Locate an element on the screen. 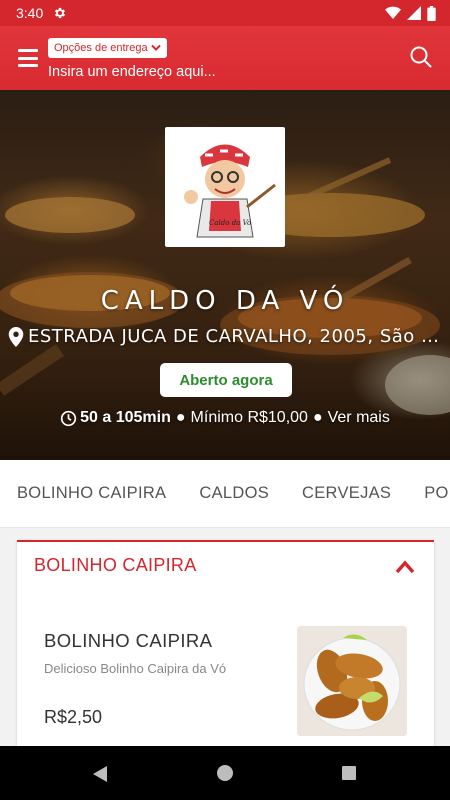  status-time: 3:40 is located at coordinates (30, 13).